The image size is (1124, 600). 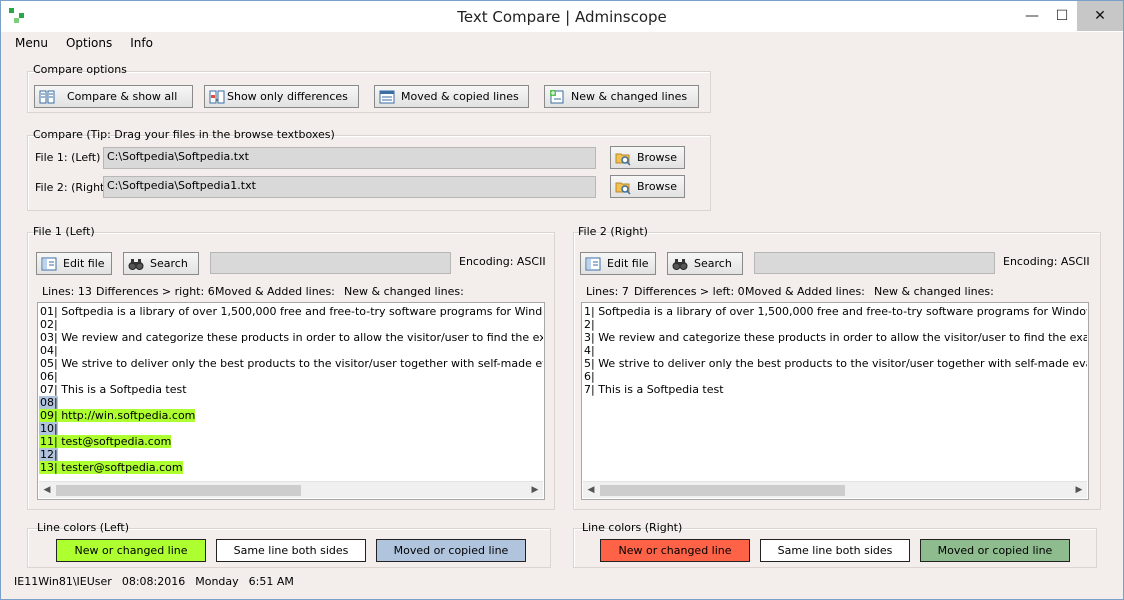 I want to click on show-differences-label: Show only differences, so click(x=287, y=96).